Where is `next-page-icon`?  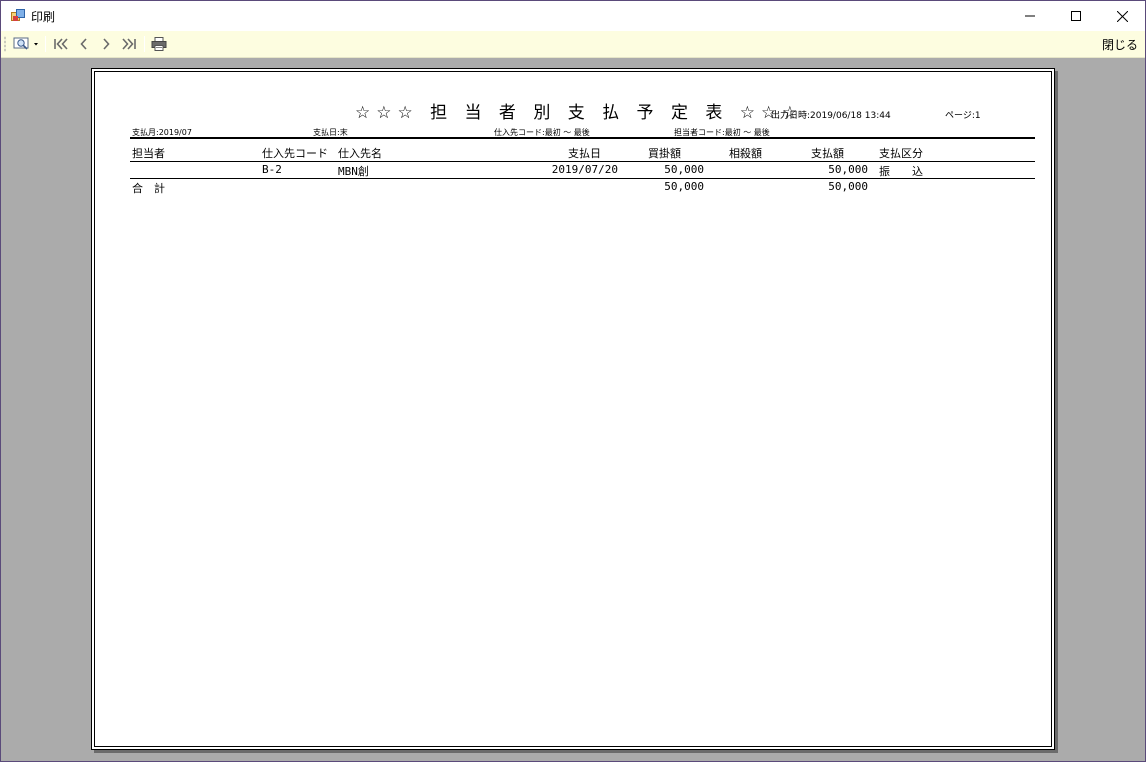 next-page-icon is located at coordinates (106, 44).